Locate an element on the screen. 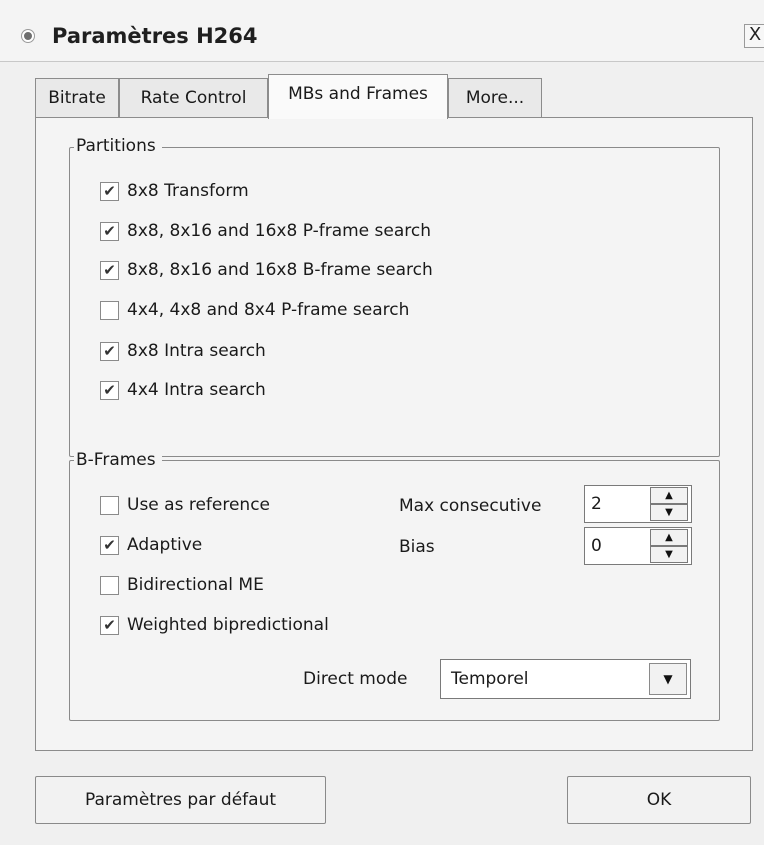 This screenshot has height=845, width=764. chevron-down-icon: ▼ is located at coordinates (668, 679).